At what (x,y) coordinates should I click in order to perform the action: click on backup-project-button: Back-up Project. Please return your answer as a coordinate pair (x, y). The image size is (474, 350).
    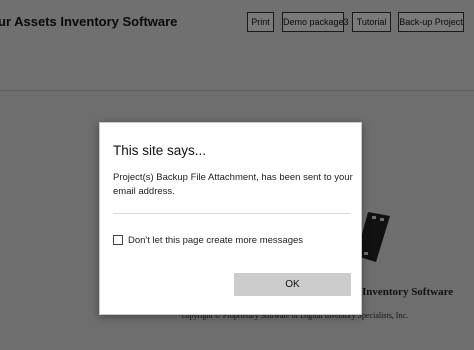
    Looking at the image, I should click on (431, 22).